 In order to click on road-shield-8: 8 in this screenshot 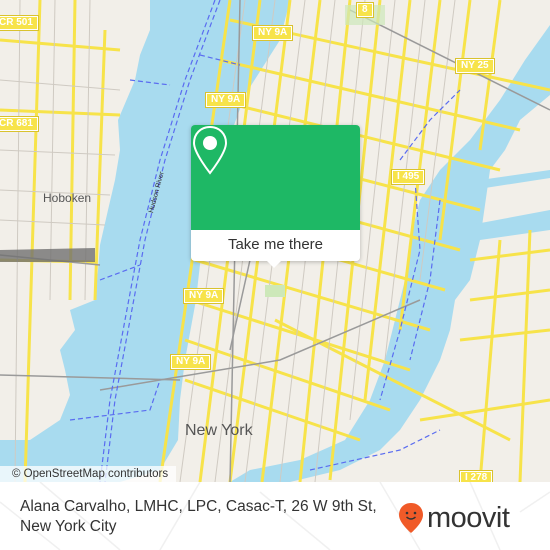, I will do `click(365, 10)`.